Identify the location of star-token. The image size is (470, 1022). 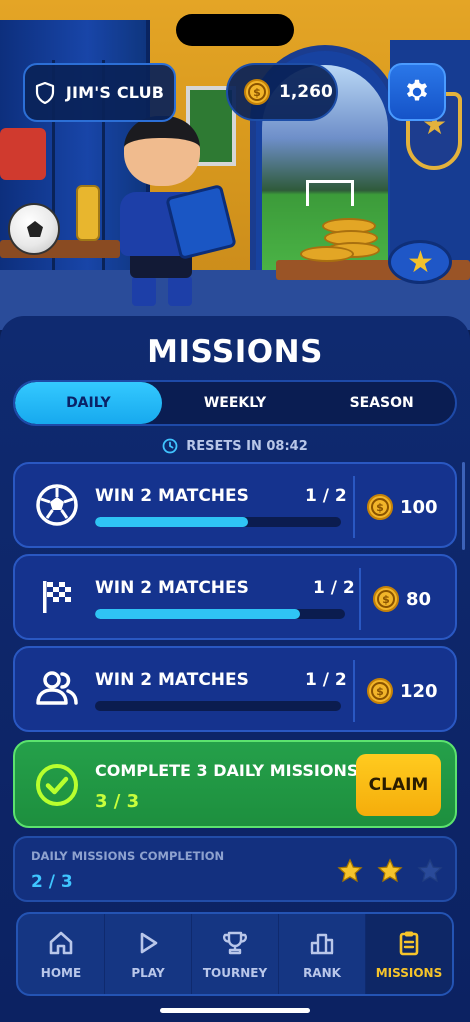
(420, 262).